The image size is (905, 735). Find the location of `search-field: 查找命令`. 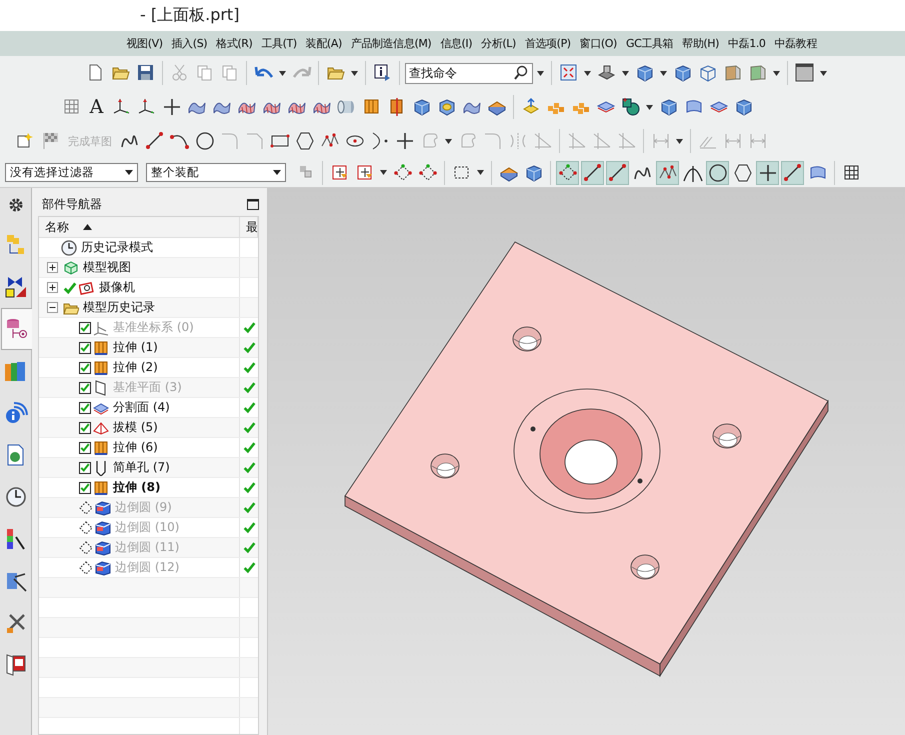

search-field: 查找命令 is located at coordinates (469, 73).